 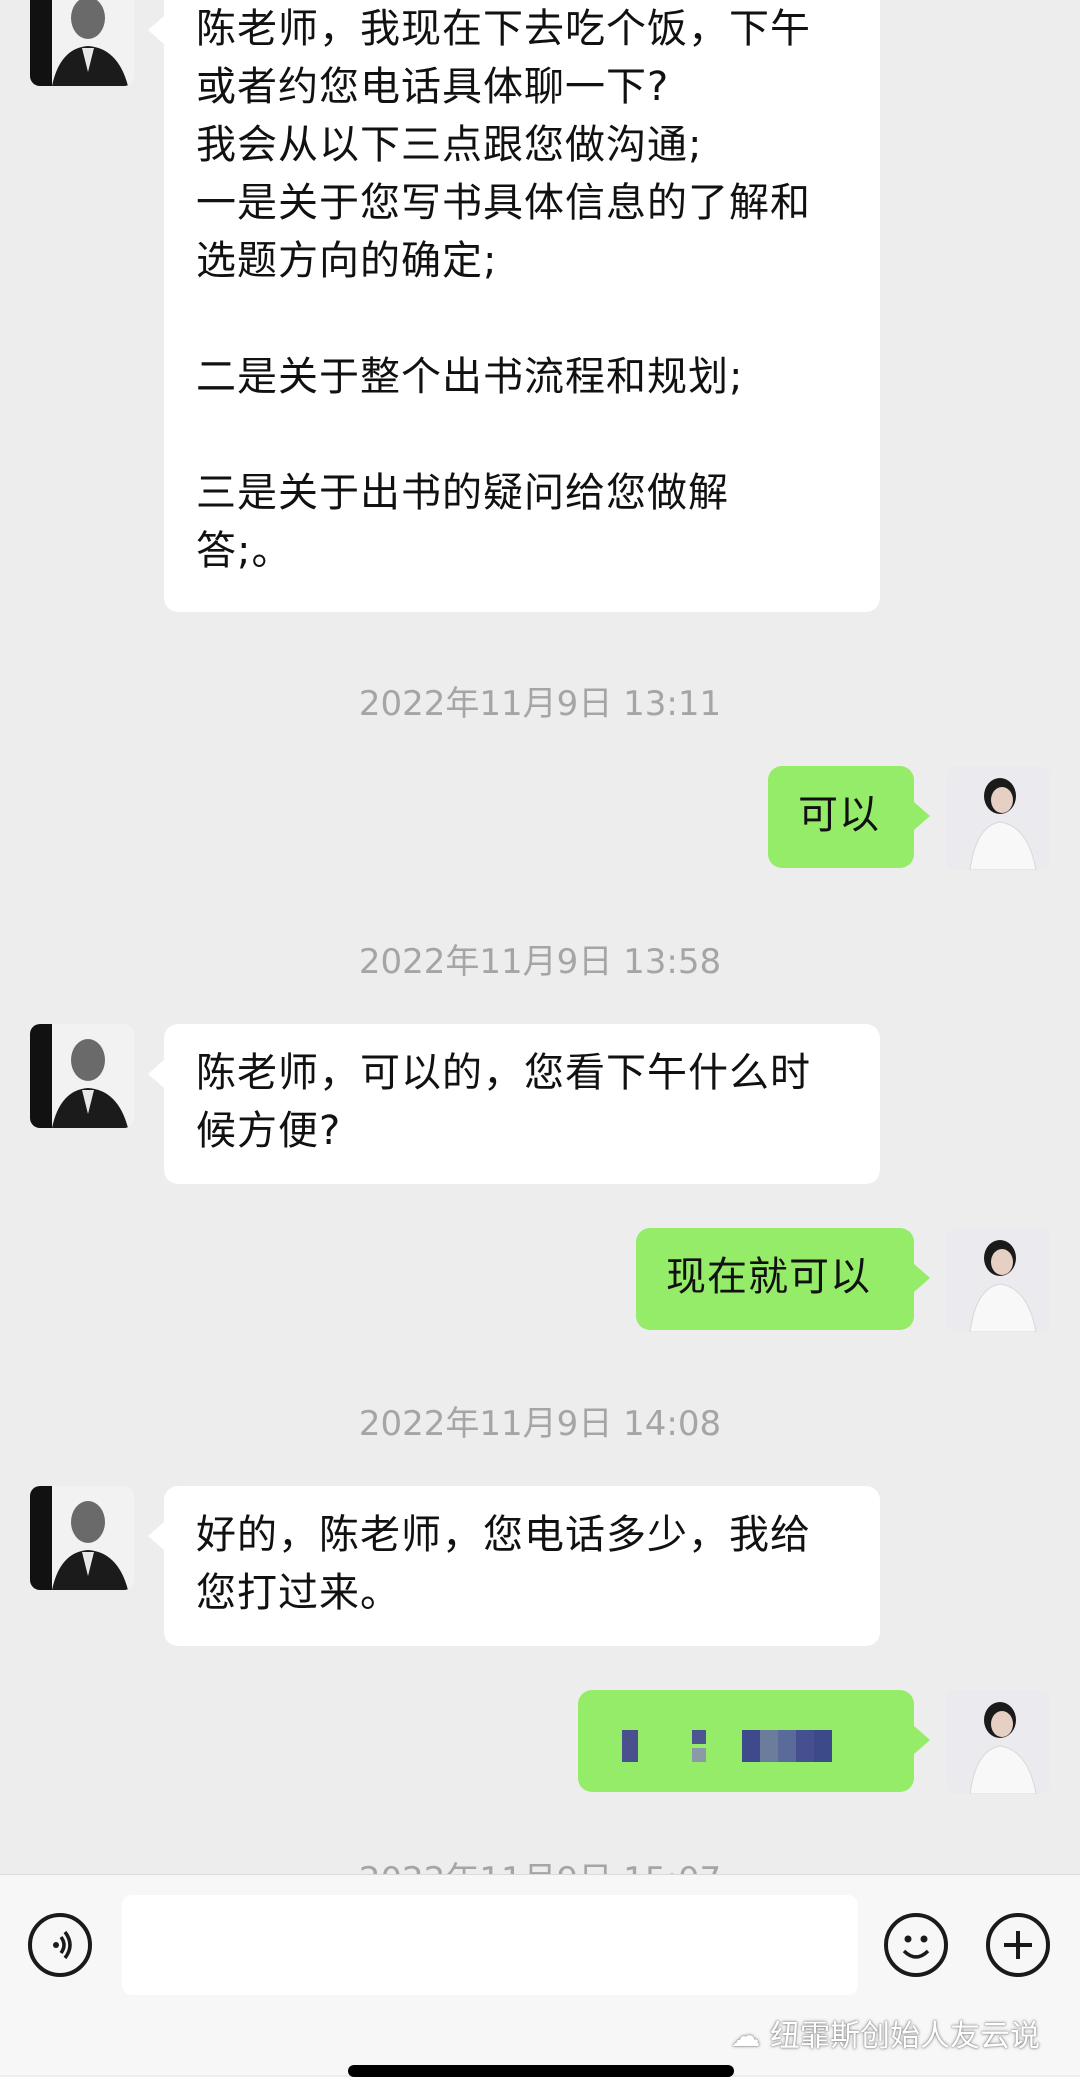 I want to click on pixelated-redaction, so click(x=727, y=1746).